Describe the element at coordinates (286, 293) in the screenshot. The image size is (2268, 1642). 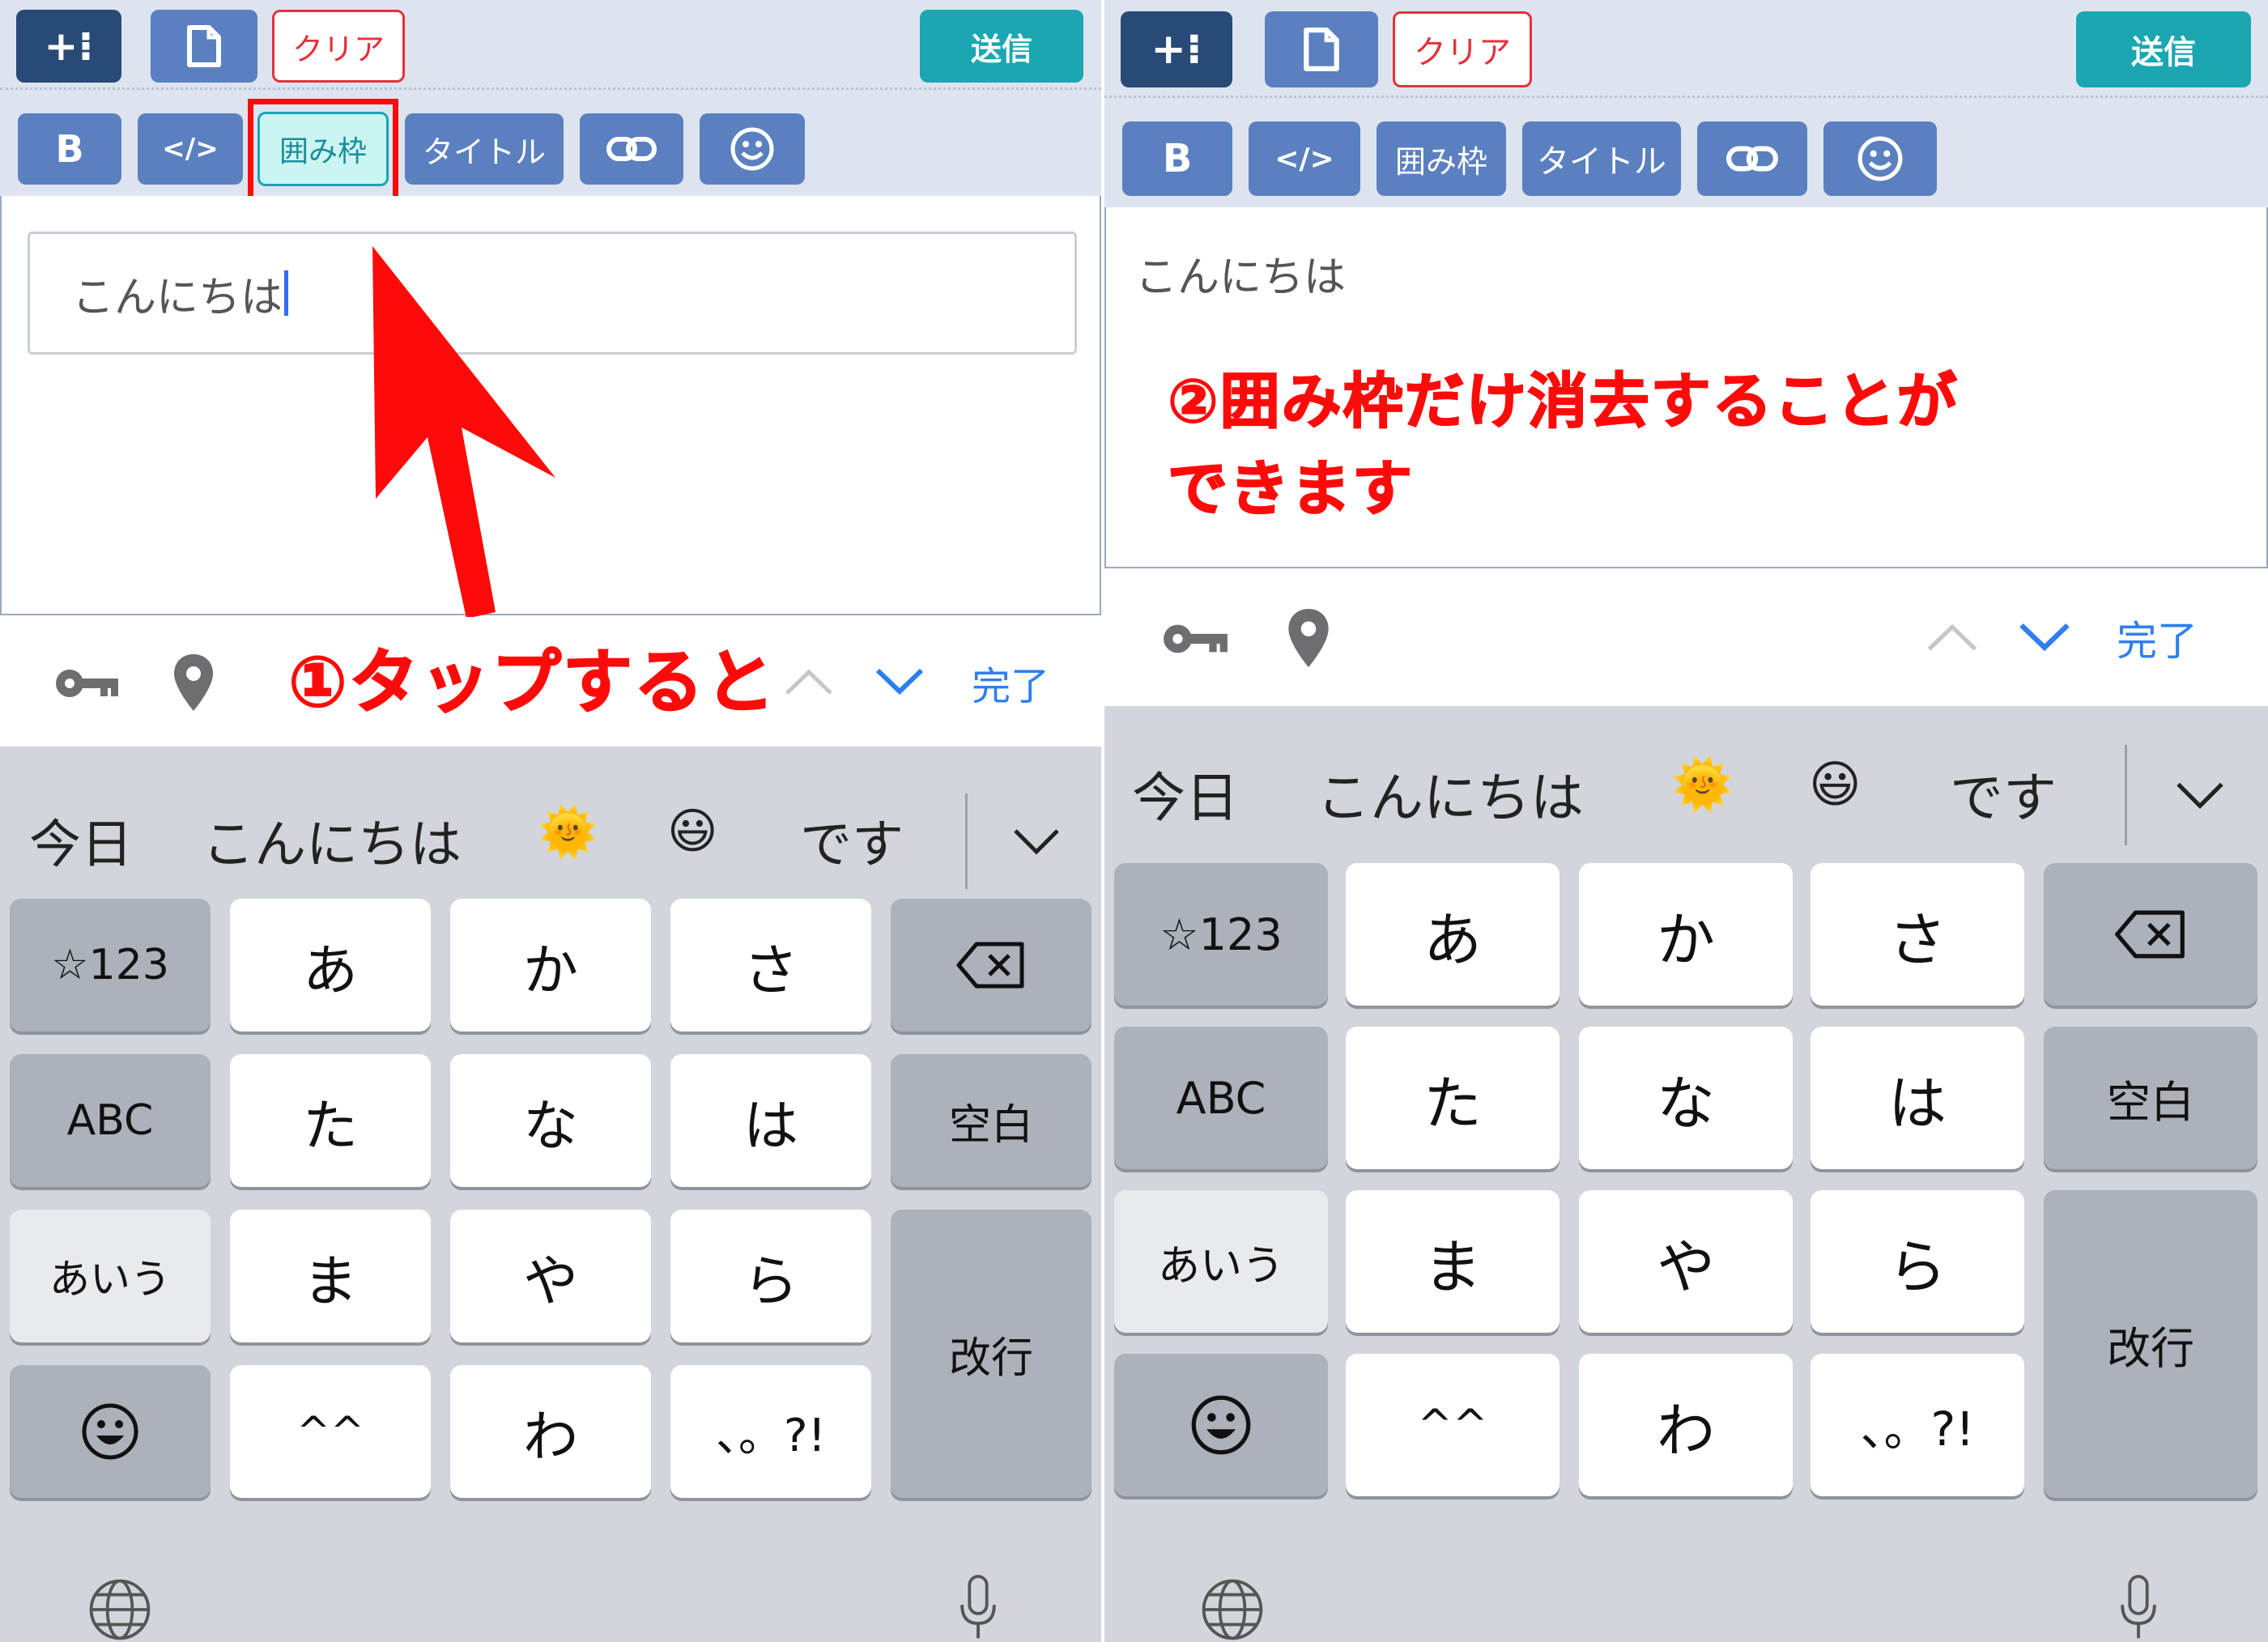
I see `text-cursor` at that location.